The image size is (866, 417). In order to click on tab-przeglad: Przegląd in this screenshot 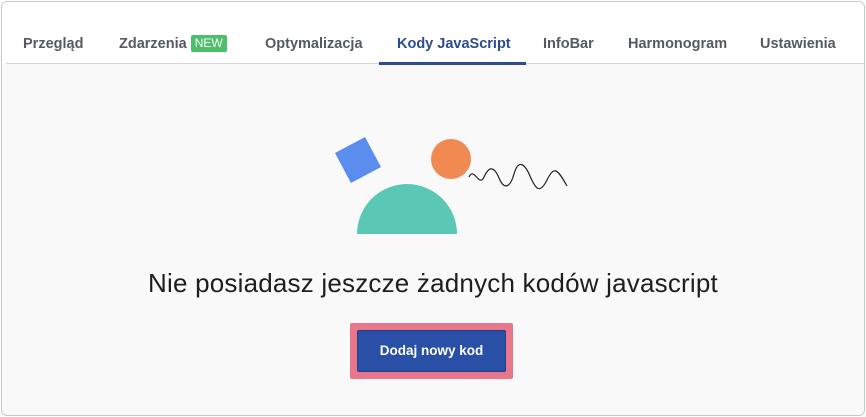, I will do `click(53, 44)`.